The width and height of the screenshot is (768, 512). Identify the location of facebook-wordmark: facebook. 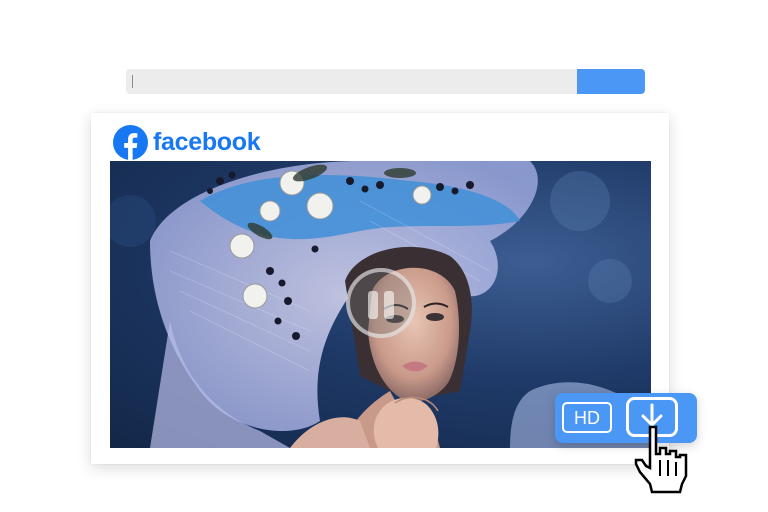
(207, 141).